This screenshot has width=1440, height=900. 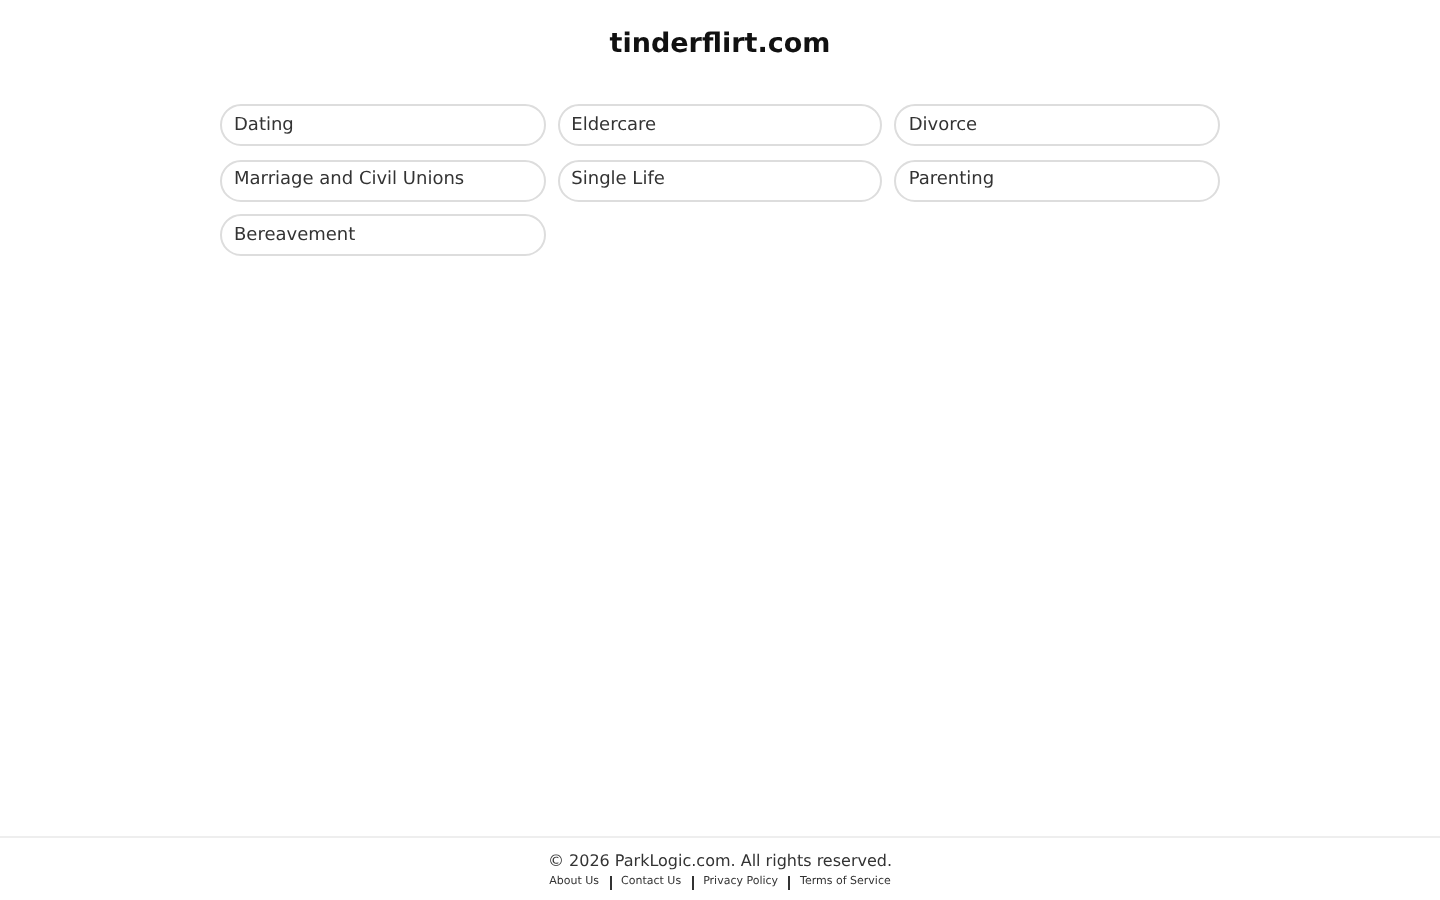 What do you see at coordinates (1057, 125) in the screenshot?
I see `category-link: Divorce` at bounding box center [1057, 125].